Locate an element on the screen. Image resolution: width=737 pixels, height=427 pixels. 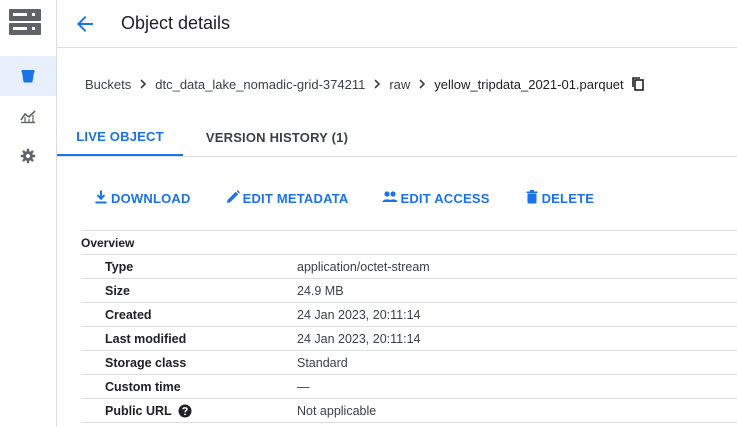
overview-heading: Overview is located at coordinates (409, 242).